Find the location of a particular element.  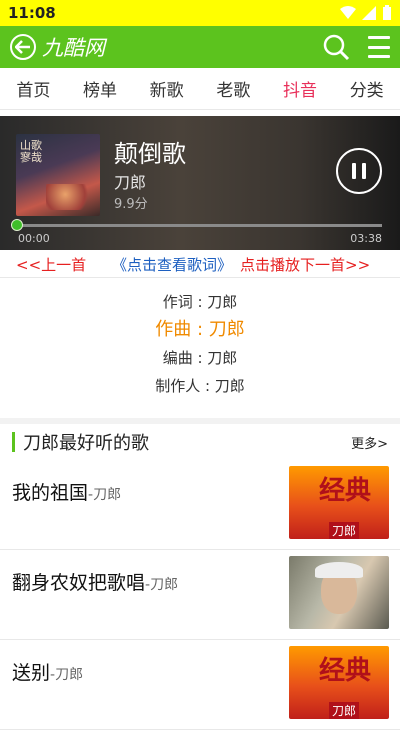

search-icon is located at coordinates (336, 47).